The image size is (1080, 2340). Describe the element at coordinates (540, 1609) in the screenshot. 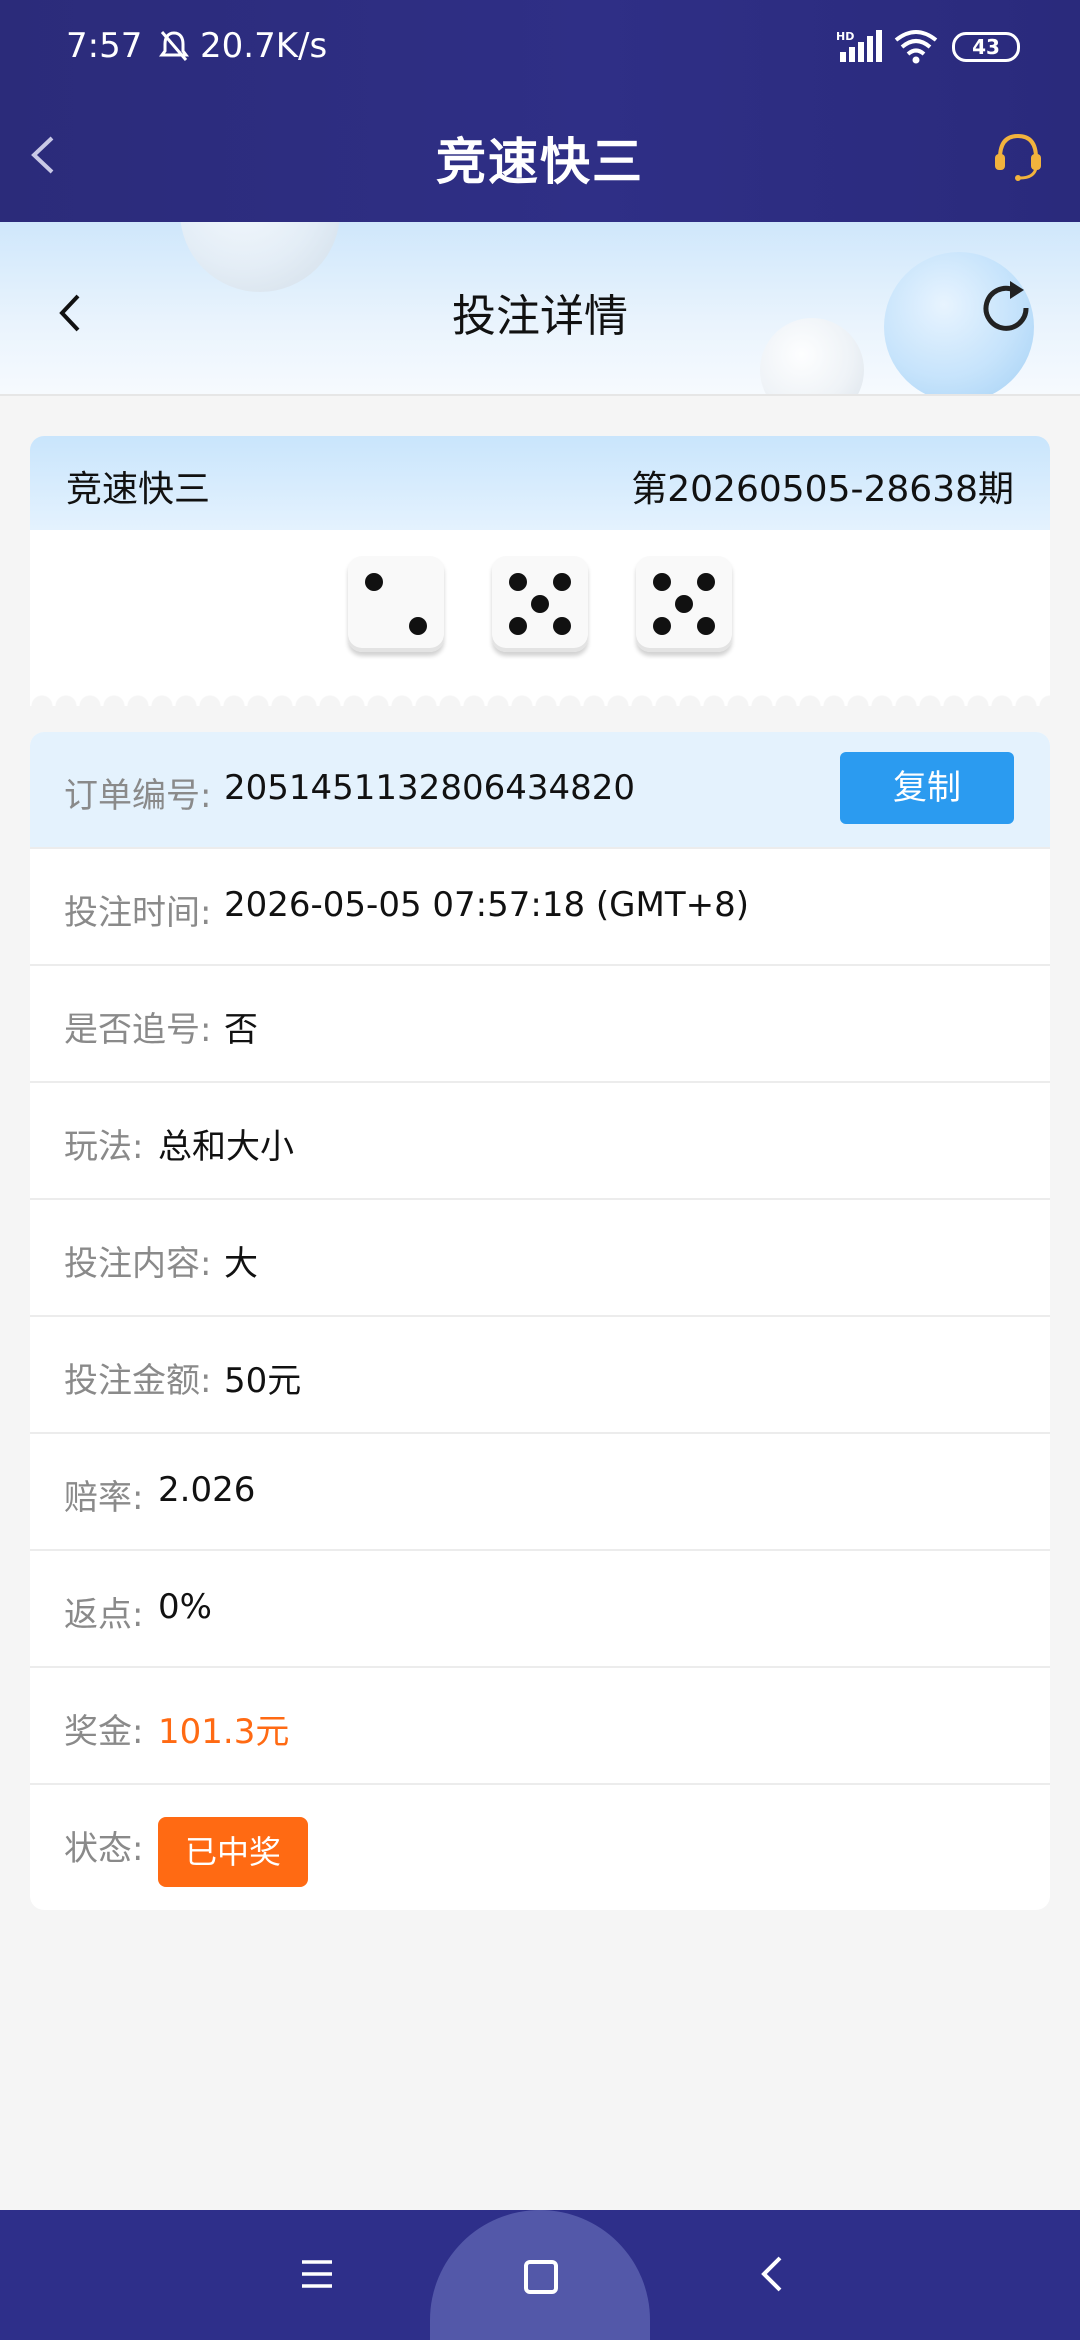

I see `detail-row: 返点: 0%` at that location.